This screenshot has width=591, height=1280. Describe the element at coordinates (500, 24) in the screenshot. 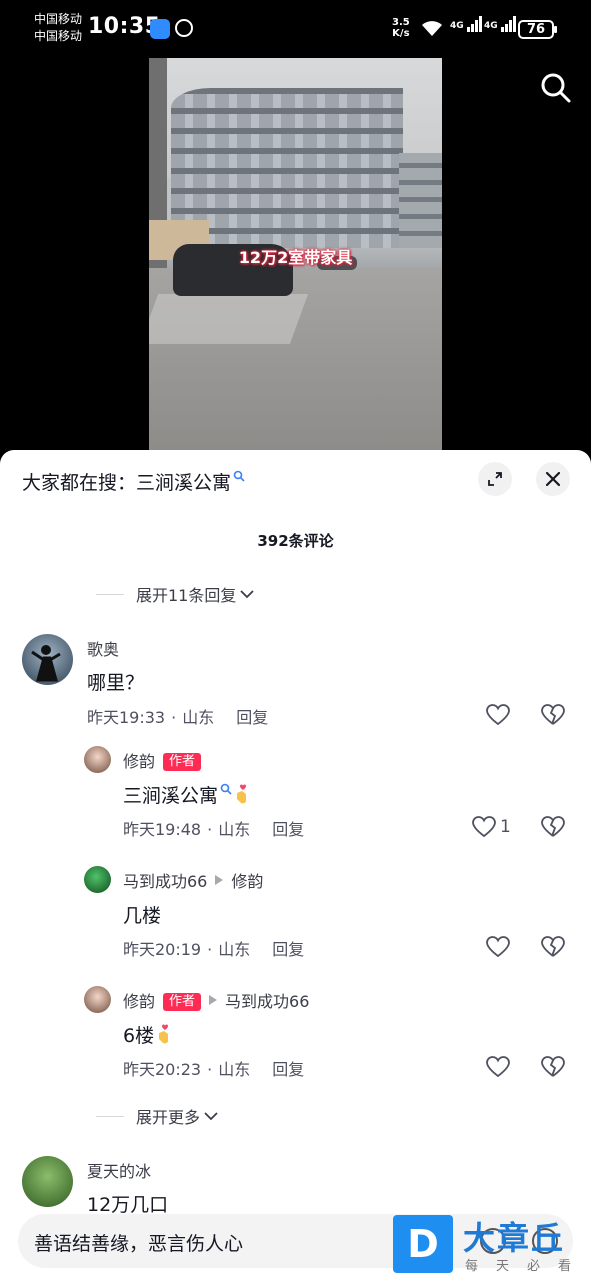

I see `signal-strength-2: 4G` at that location.